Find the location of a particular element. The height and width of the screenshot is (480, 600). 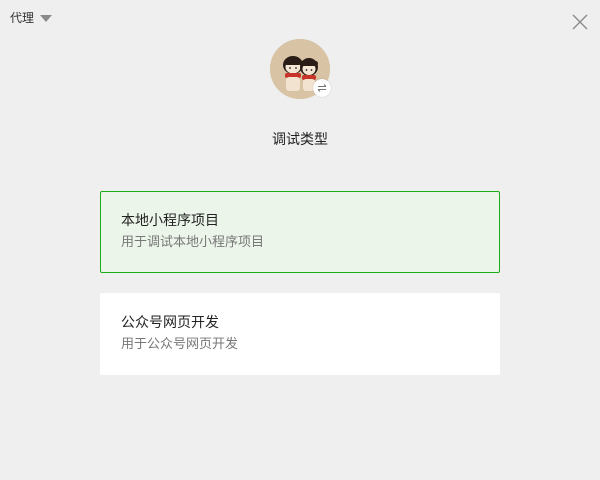

option-local-miniprogram: 本地小程序项目 用于调试本地小程序项目 is located at coordinates (300, 232).